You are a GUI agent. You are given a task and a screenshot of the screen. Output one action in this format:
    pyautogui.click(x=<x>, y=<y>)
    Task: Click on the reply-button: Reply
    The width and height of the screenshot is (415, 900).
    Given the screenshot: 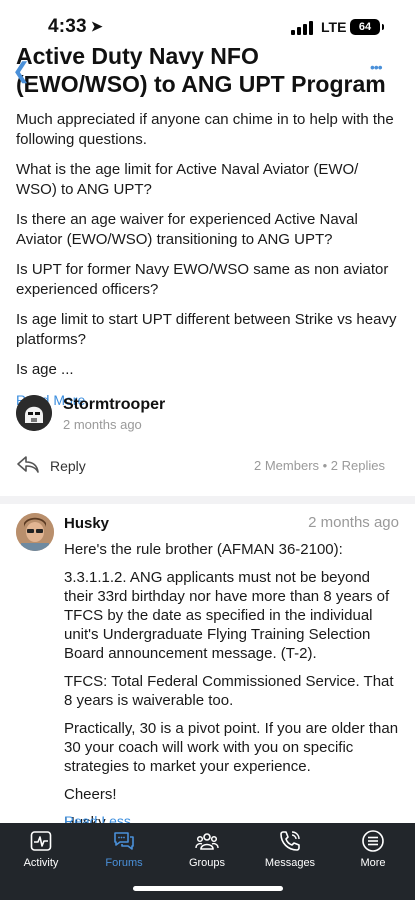 What is the action you would take?
    pyautogui.click(x=68, y=466)
    